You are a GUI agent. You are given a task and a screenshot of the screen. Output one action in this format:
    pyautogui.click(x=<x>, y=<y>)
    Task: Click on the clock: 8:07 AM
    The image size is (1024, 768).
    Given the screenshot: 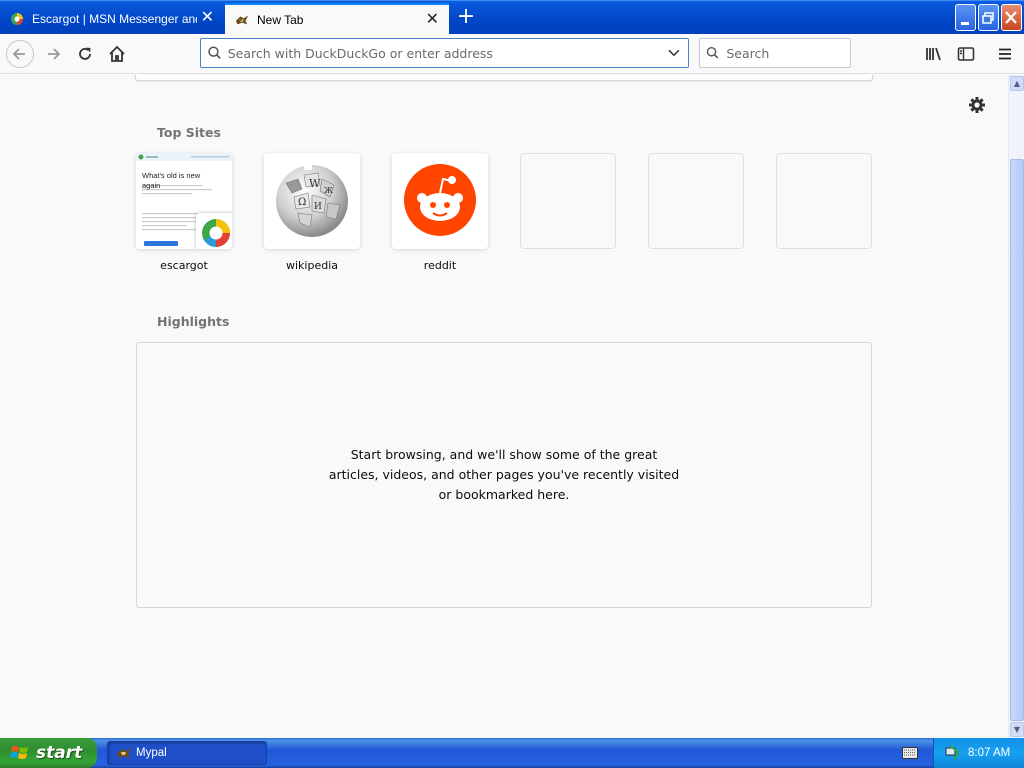 What is the action you would take?
    pyautogui.click(x=989, y=753)
    